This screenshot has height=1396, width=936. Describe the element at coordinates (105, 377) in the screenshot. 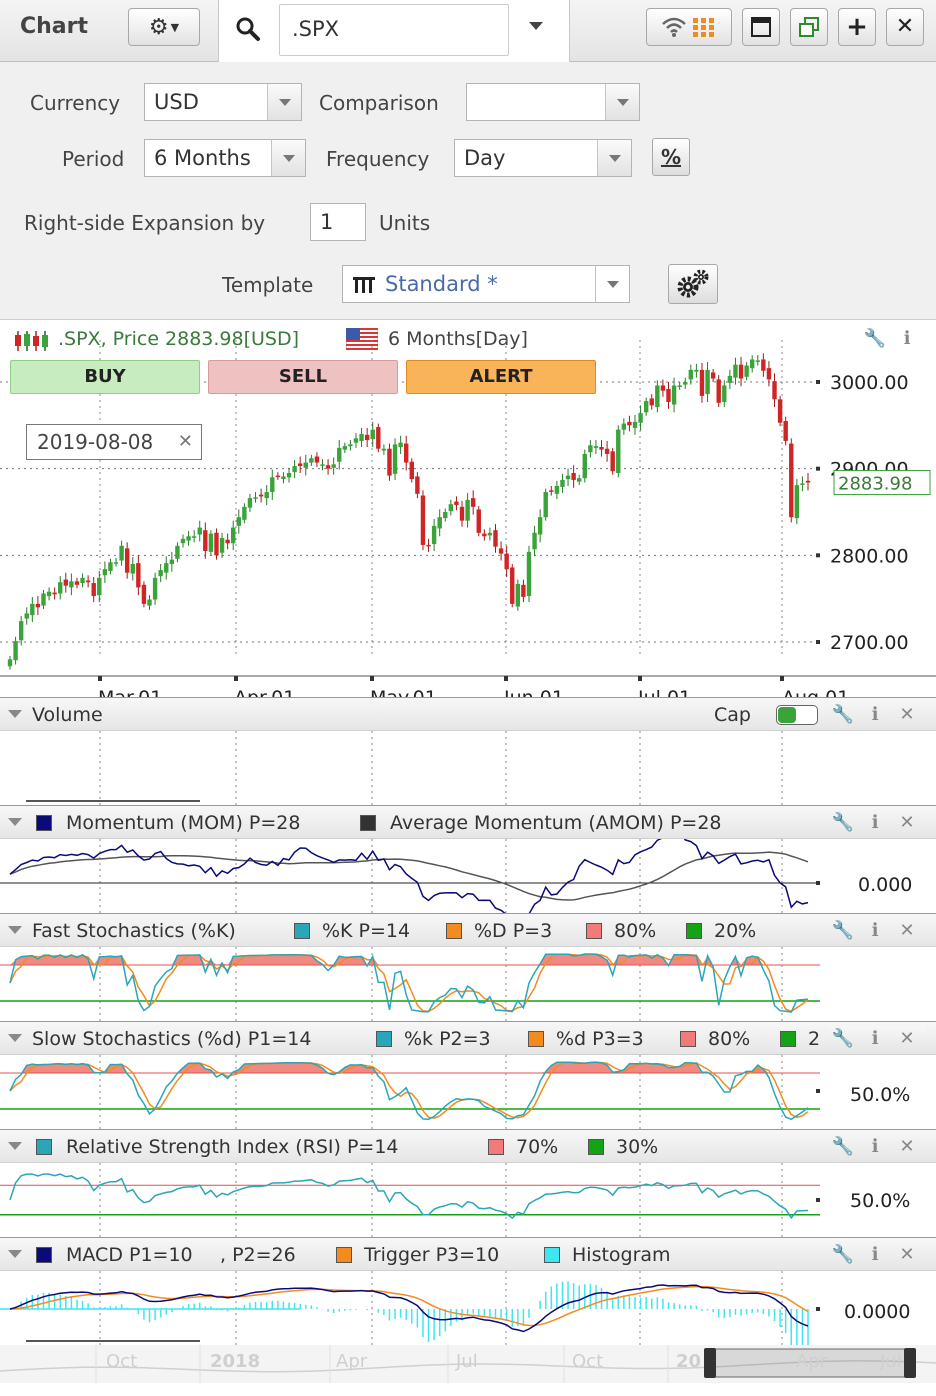

I see `buy-button: BUY` at that location.